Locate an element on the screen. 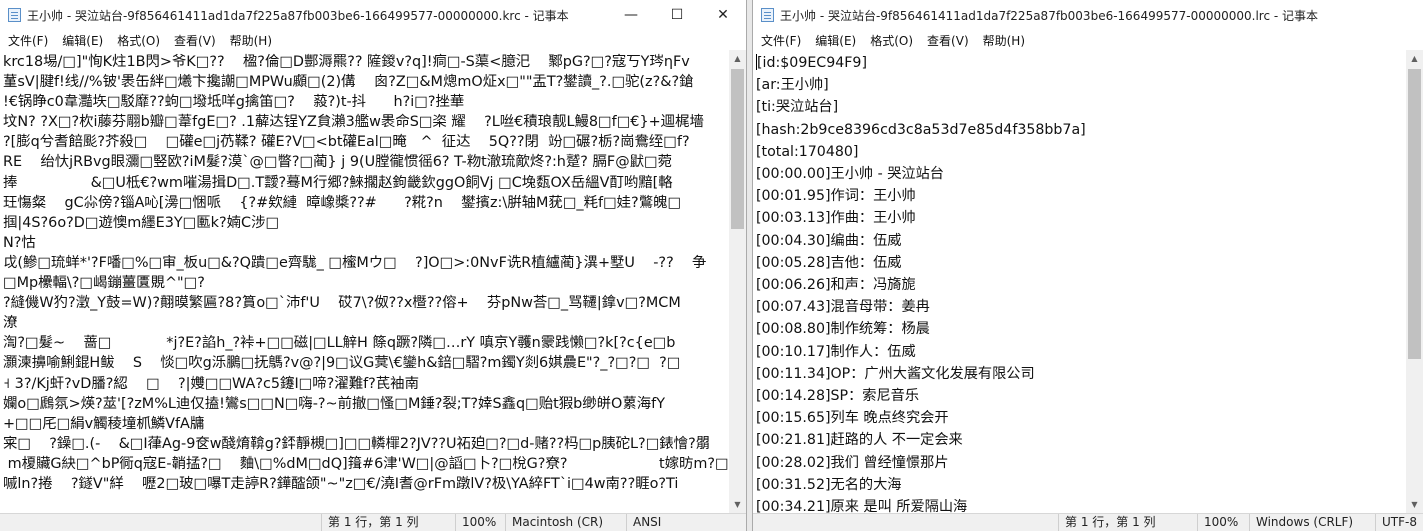 The height and width of the screenshot is (531, 1423). right-line-ending: Windows (CRLF) is located at coordinates (1312, 522).